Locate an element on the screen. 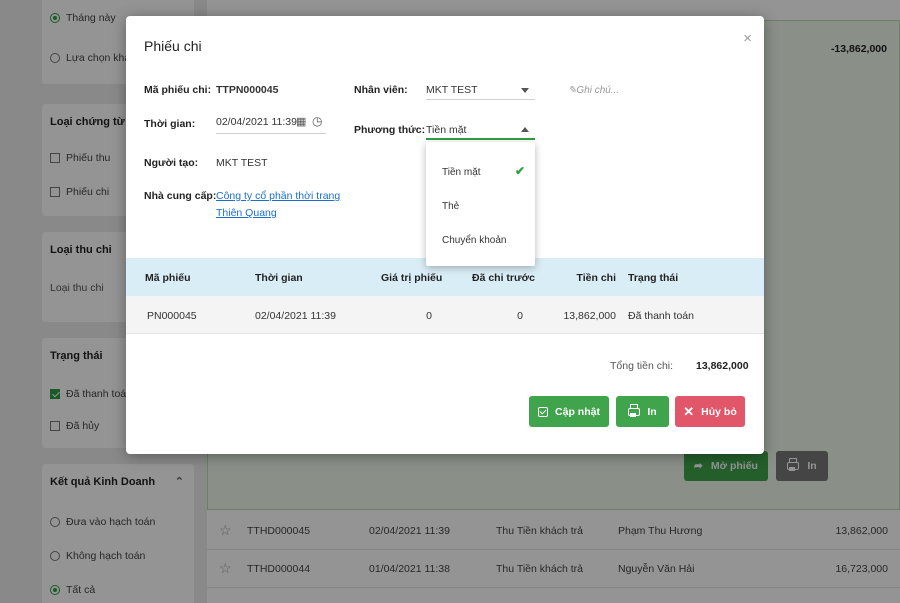 Image resolution: width=900 pixels, height=603 pixels. check-icon: ✔ is located at coordinates (519, 171).